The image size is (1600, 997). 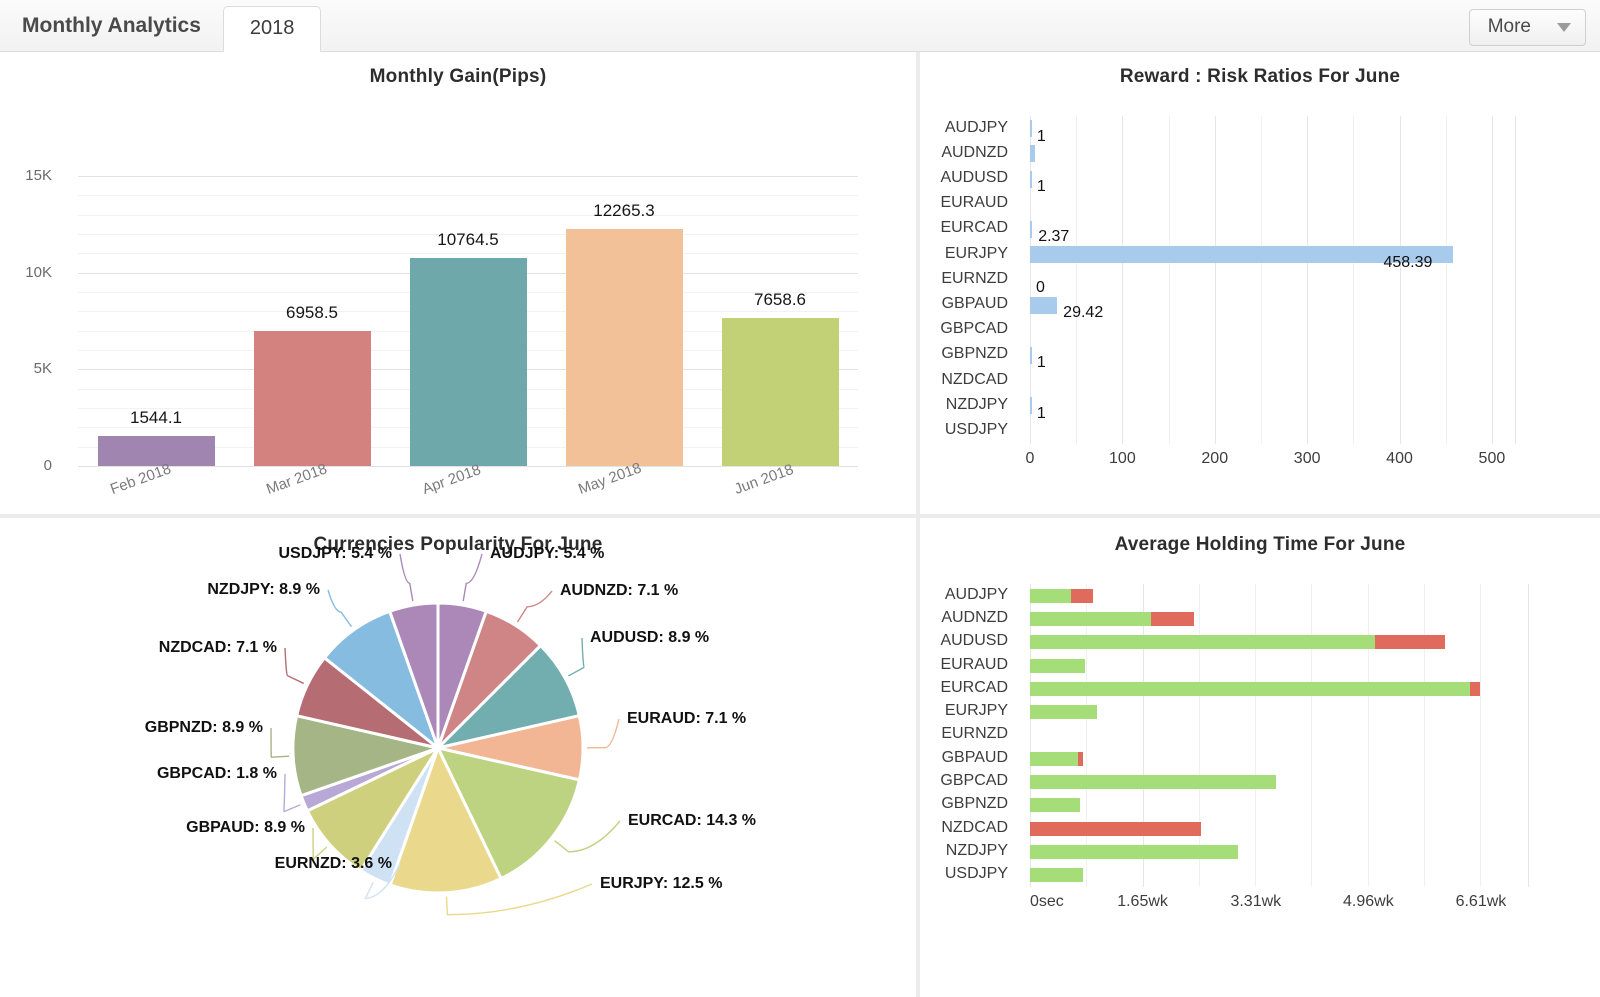 What do you see at coordinates (687, 718) in the screenshot?
I see `pie-label-euraud: EURAUD: 7.1 %` at bounding box center [687, 718].